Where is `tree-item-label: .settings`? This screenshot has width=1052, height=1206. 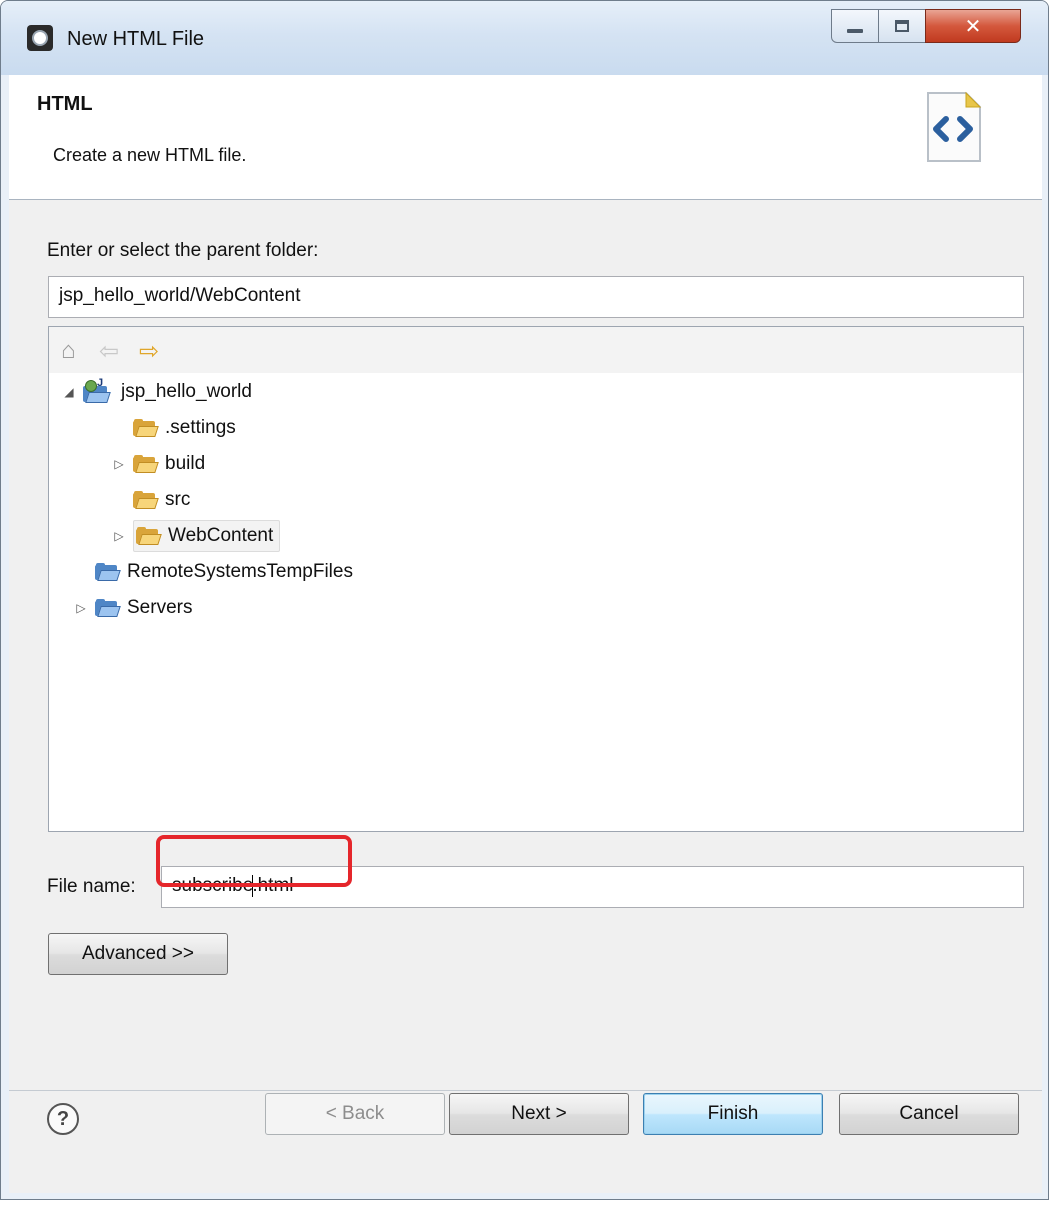
tree-item-label: .settings is located at coordinates (200, 427).